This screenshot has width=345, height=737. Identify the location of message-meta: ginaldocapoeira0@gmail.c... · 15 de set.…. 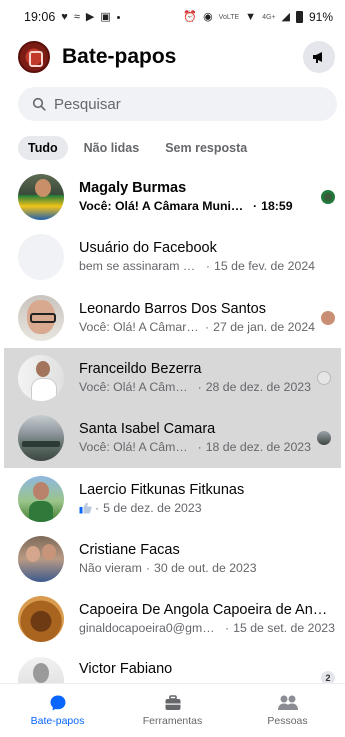
(207, 628).